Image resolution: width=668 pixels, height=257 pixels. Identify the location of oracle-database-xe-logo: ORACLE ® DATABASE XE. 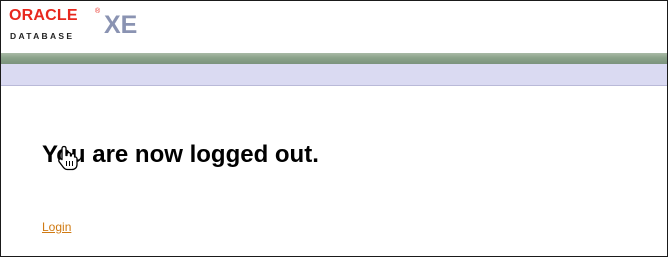
(79, 27).